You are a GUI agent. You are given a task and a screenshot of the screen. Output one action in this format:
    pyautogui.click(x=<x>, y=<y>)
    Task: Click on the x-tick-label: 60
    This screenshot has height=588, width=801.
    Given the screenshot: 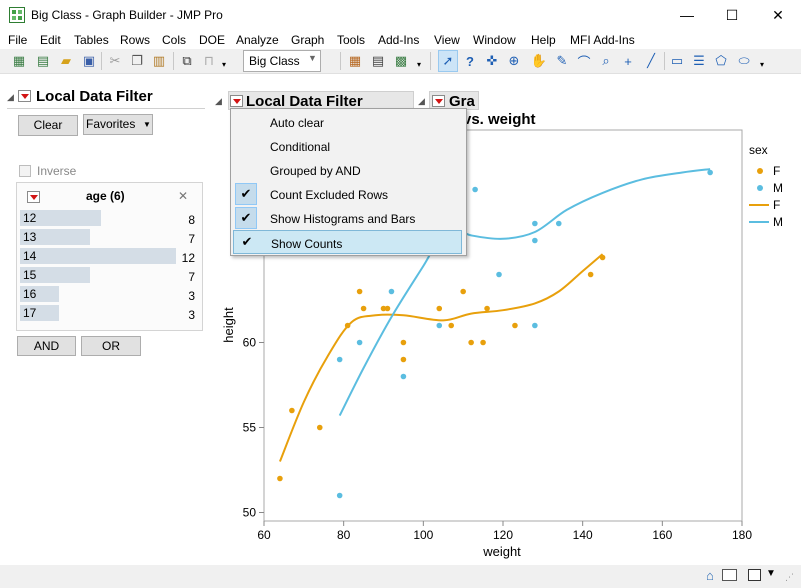 What is the action you would take?
    pyautogui.click(x=264, y=535)
    